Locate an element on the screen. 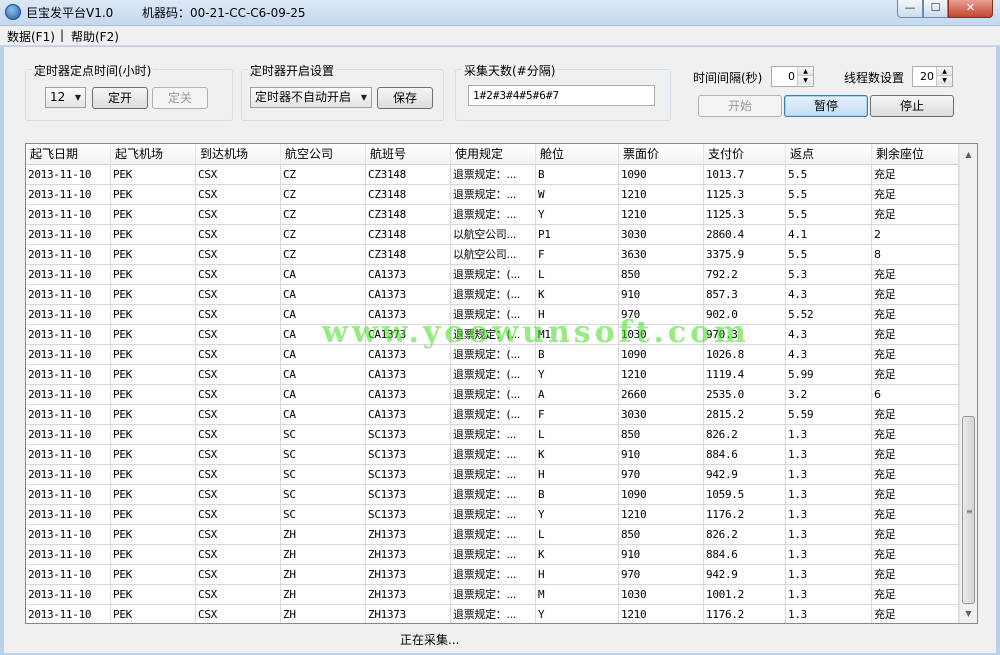  threads-spinner: 20 ▲ ▼ is located at coordinates (932, 76).